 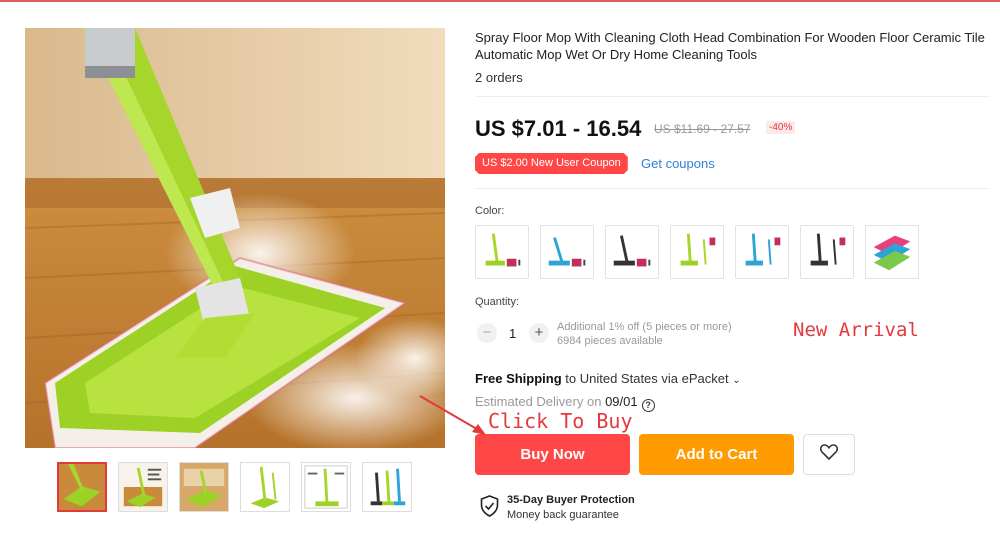 I want to click on get-coupons-link: Get coupons, so click(x=678, y=163).